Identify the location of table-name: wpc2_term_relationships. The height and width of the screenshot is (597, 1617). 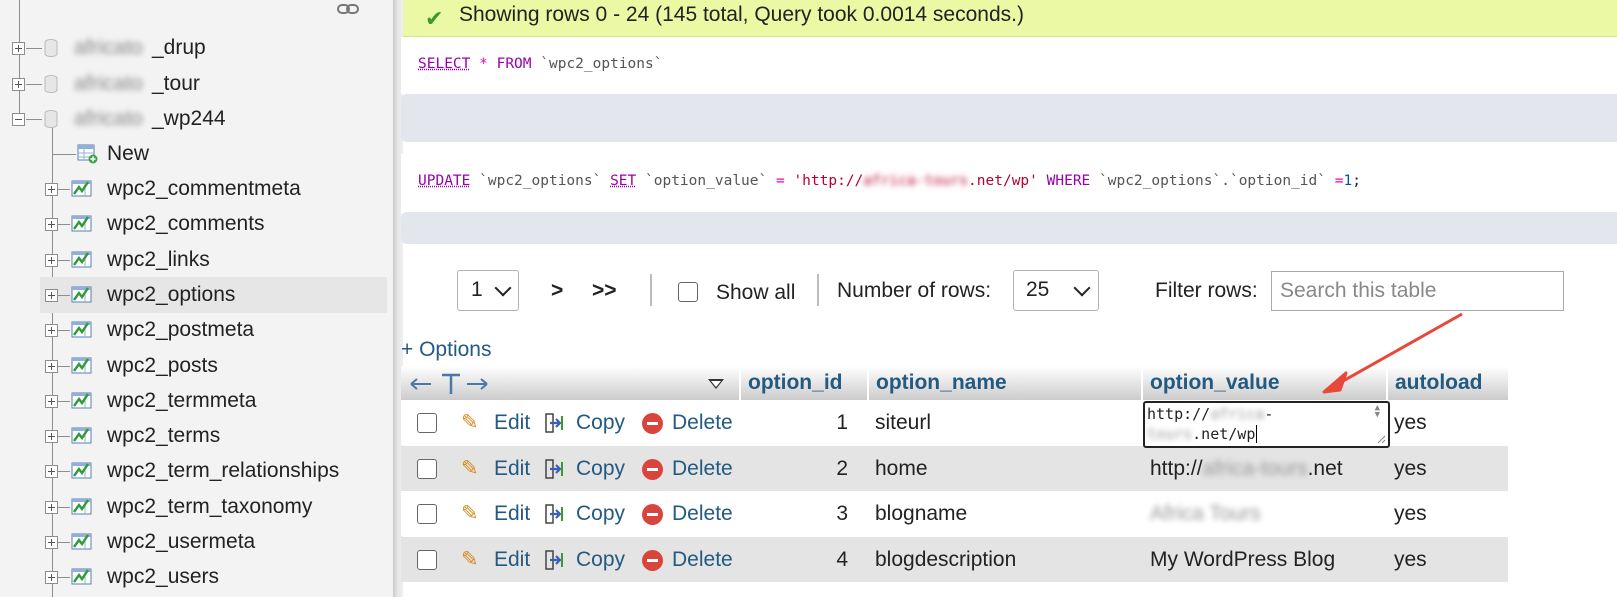
(223, 471).